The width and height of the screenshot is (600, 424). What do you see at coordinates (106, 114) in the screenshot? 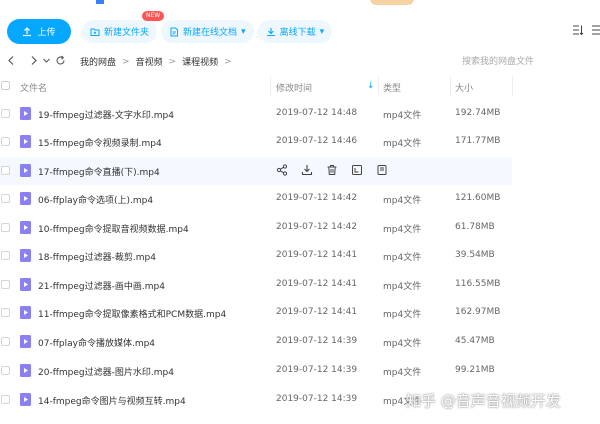
I see `file-name: 19-ffmpeg过滤器-文字水印.mp4` at bounding box center [106, 114].